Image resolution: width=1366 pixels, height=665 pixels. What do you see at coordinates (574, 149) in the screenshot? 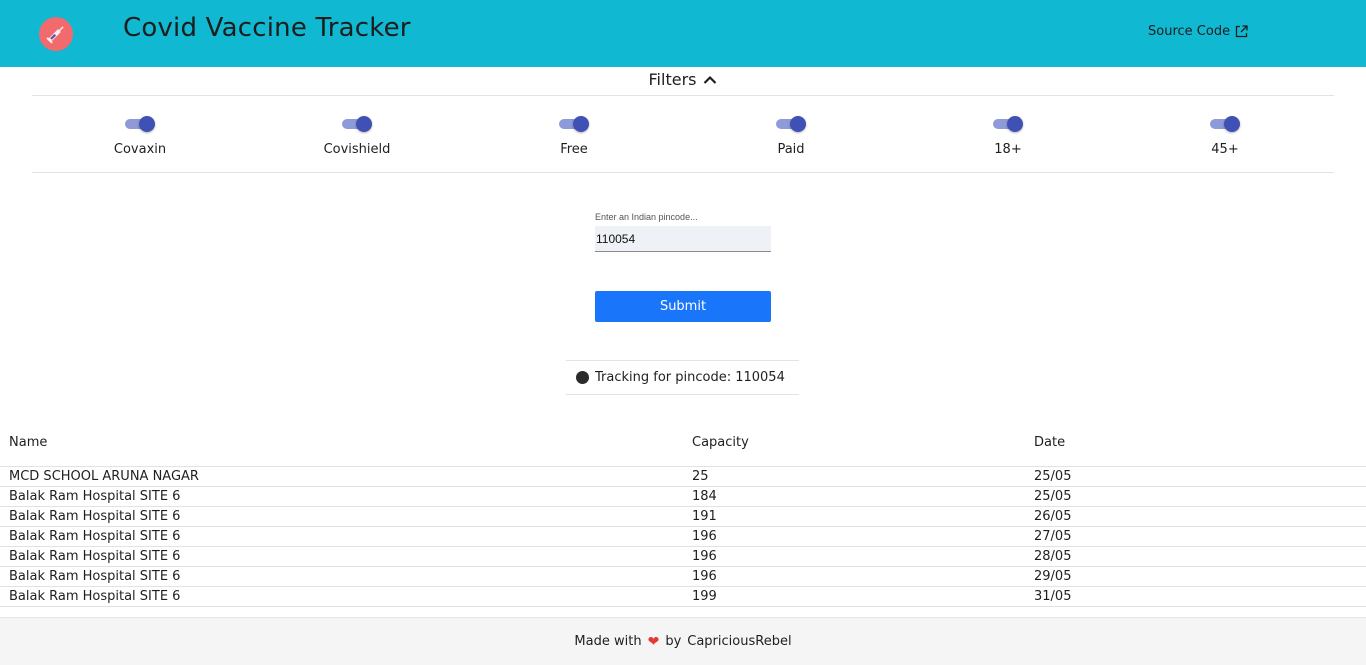
I see `filter-label: Free` at bounding box center [574, 149].